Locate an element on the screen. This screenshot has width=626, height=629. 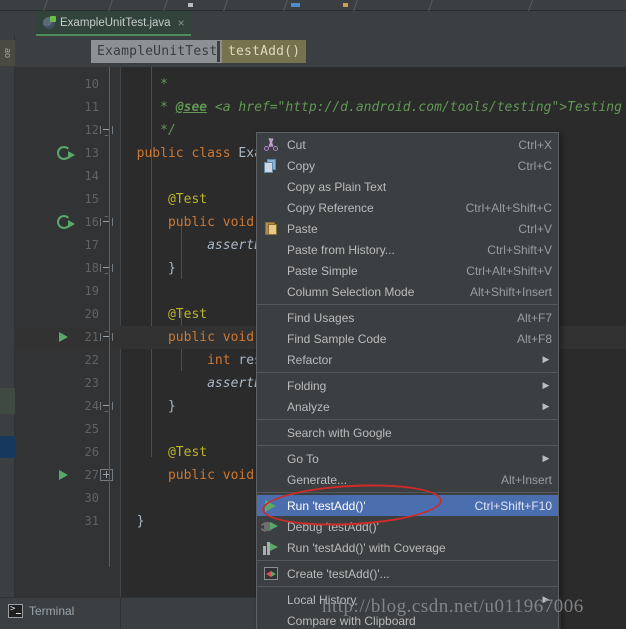
menu-item-shortcut: Alt+Insert is located at coordinates (526, 479).